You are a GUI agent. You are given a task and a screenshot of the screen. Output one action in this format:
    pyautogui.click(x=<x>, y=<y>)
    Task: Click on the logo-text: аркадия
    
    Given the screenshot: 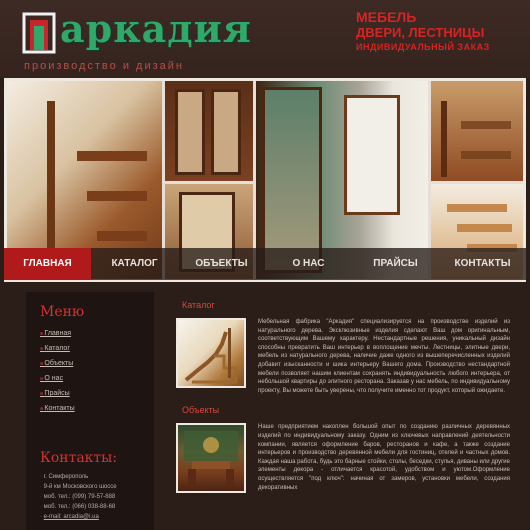 What is the action you would take?
    pyautogui.click(x=156, y=28)
    